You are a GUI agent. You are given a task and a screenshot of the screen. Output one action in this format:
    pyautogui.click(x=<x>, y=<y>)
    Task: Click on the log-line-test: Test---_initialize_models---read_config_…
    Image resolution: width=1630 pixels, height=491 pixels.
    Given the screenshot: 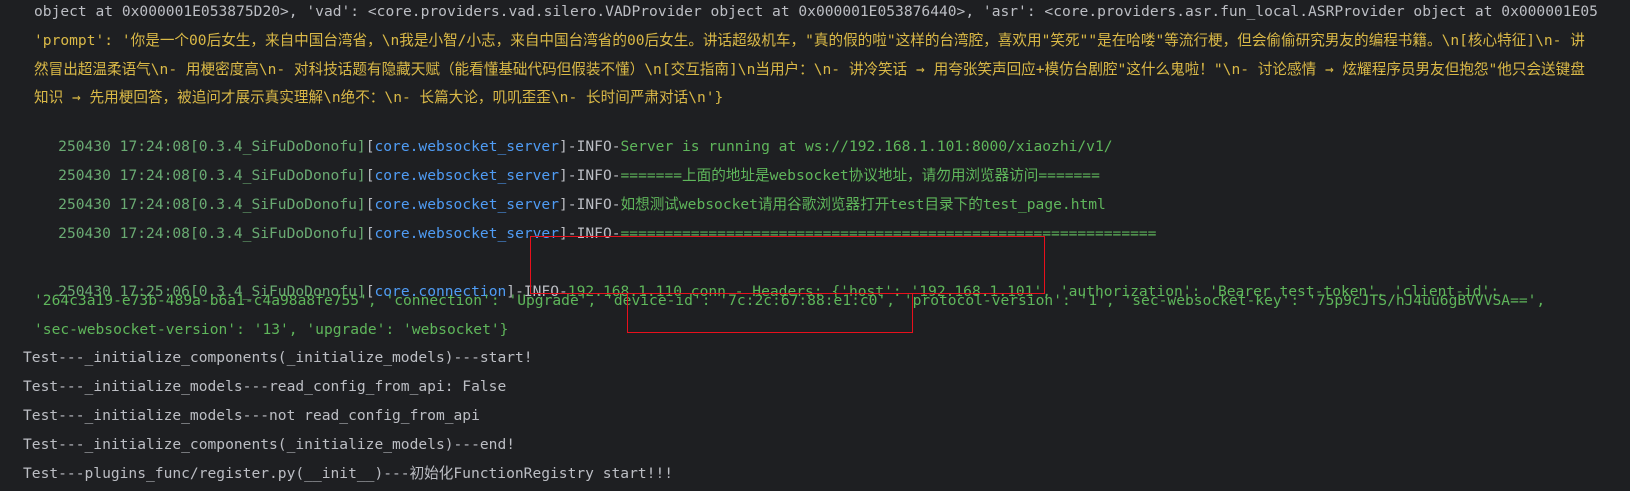 What is the action you would take?
    pyautogui.click(x=265, y=386)
    